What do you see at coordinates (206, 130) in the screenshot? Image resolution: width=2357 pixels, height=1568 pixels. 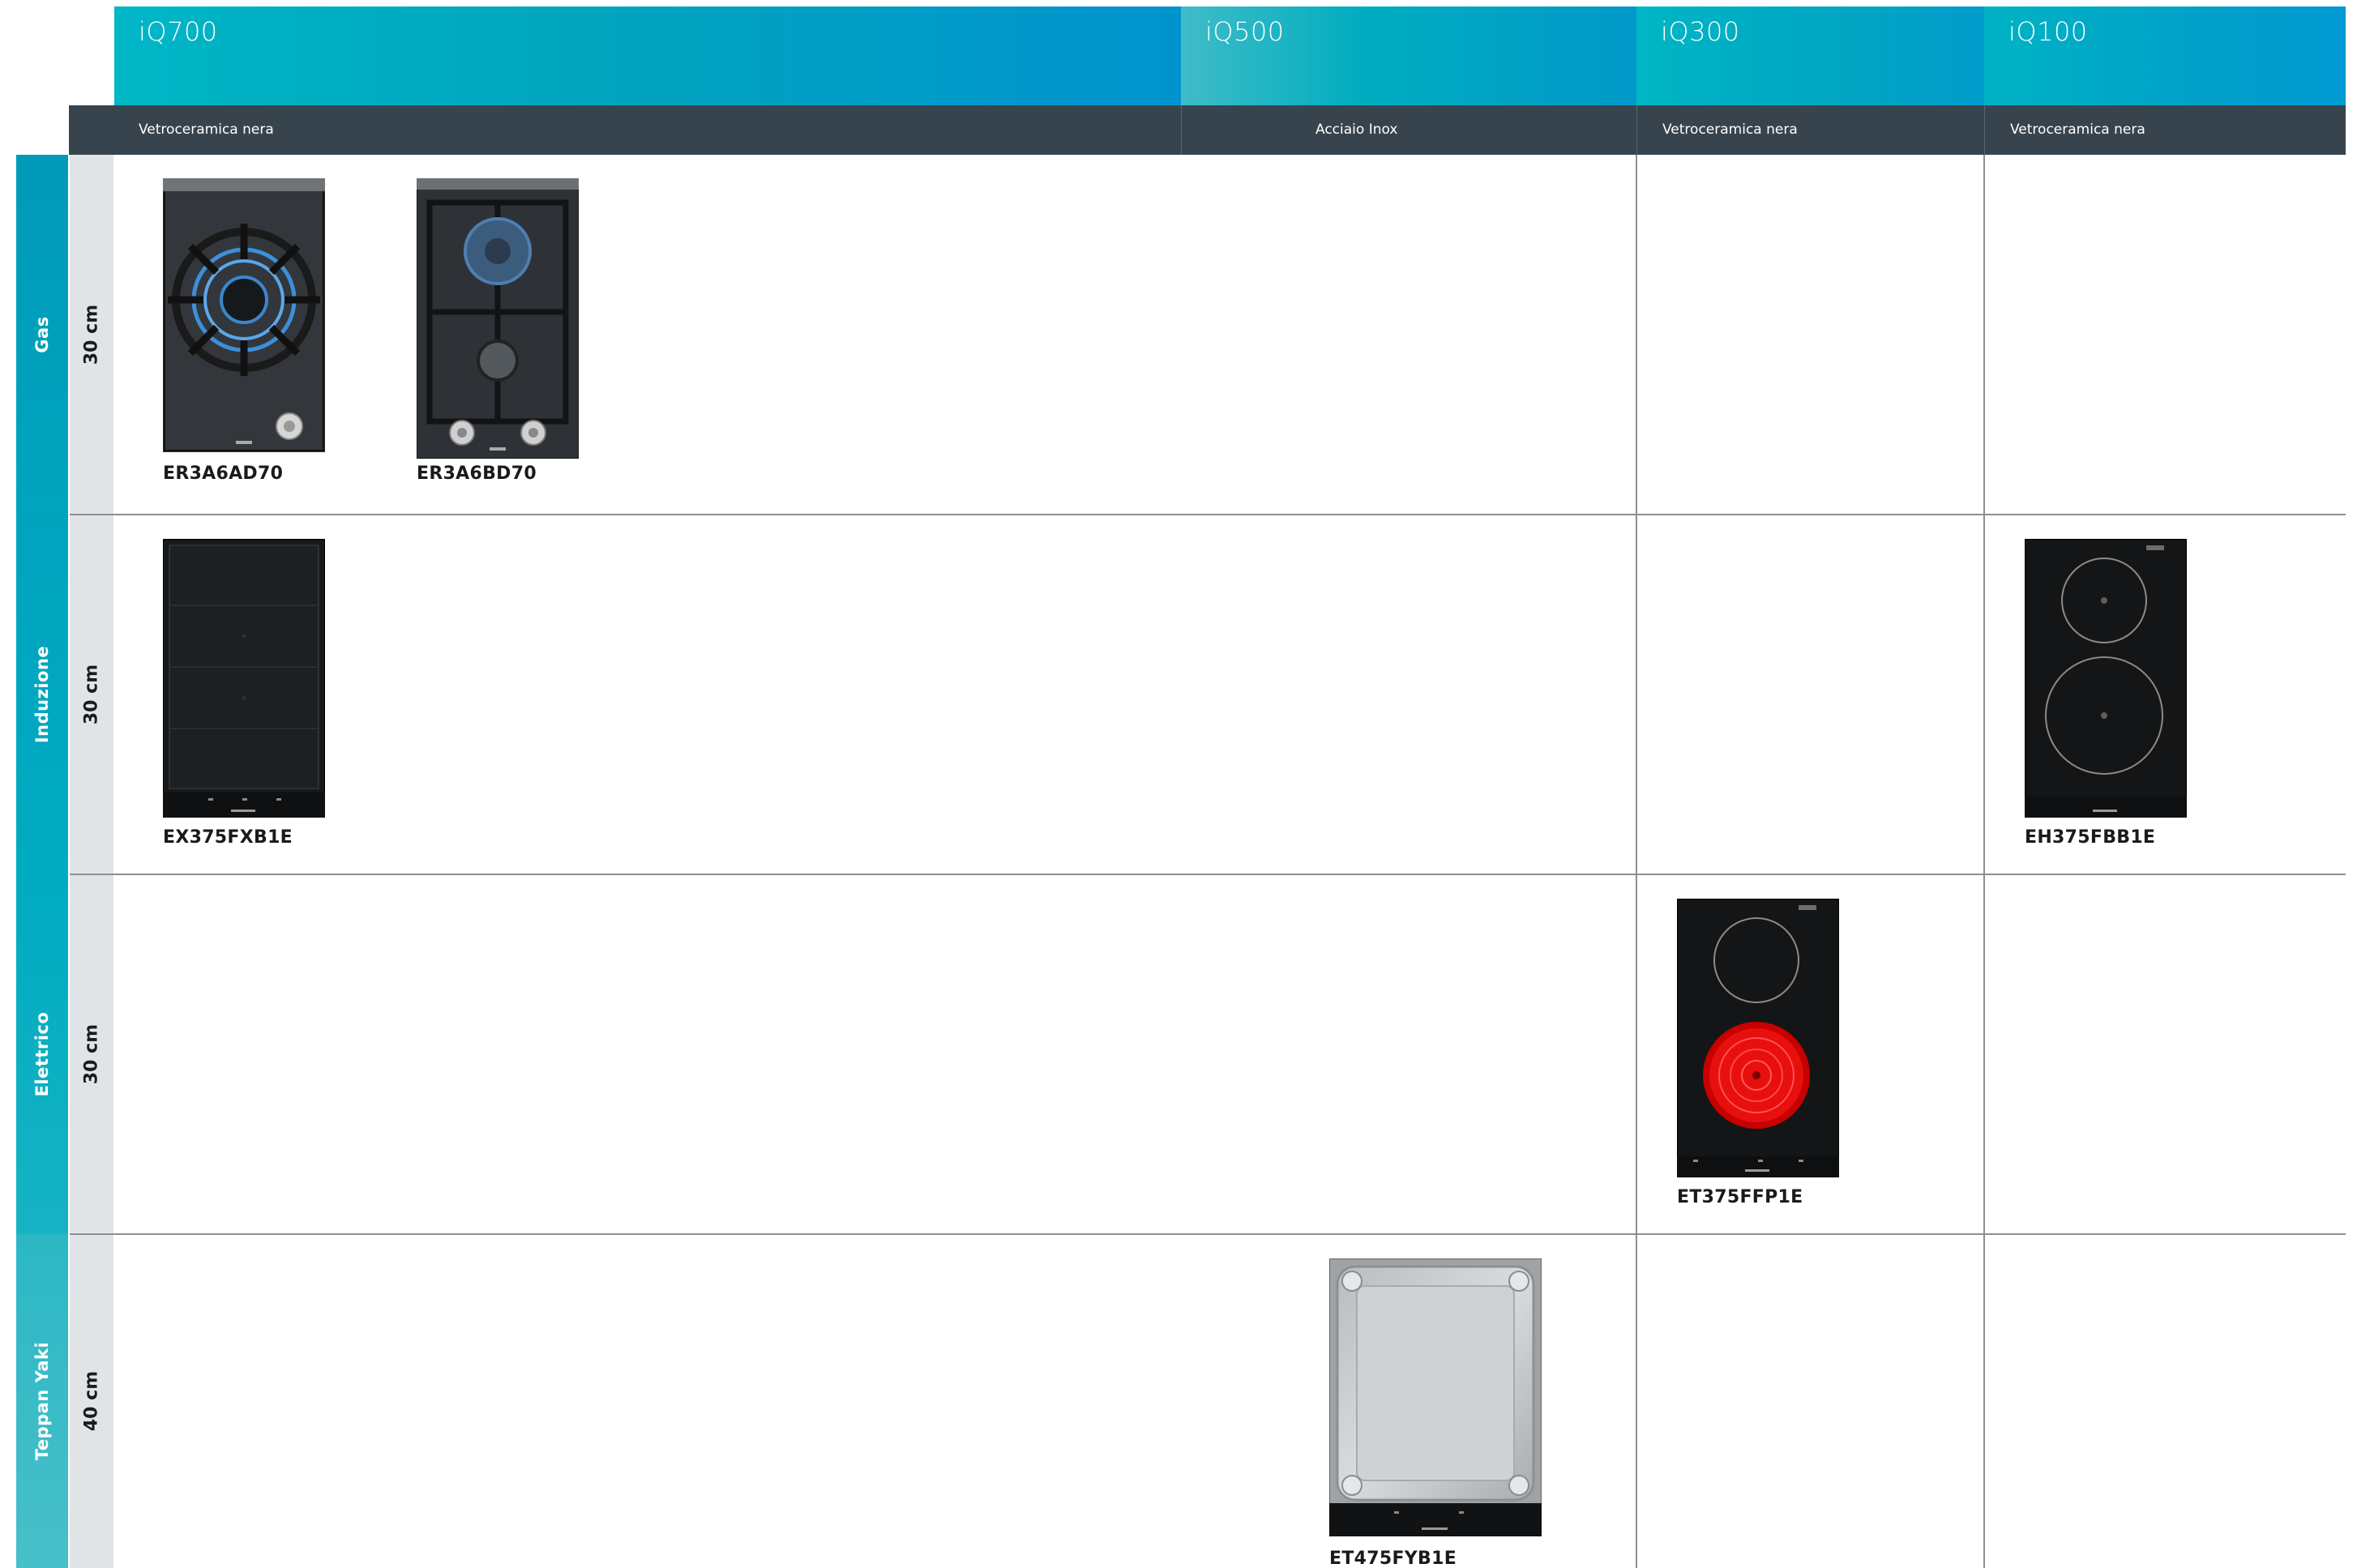 I see `material-label-iq700: Vetroceramica nera` at bounding box center [206, 130].